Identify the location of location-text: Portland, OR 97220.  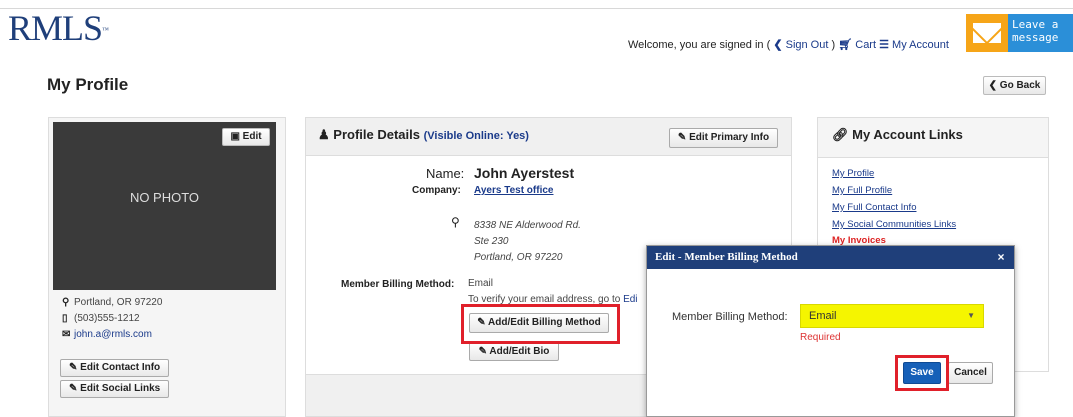
(118, 302).